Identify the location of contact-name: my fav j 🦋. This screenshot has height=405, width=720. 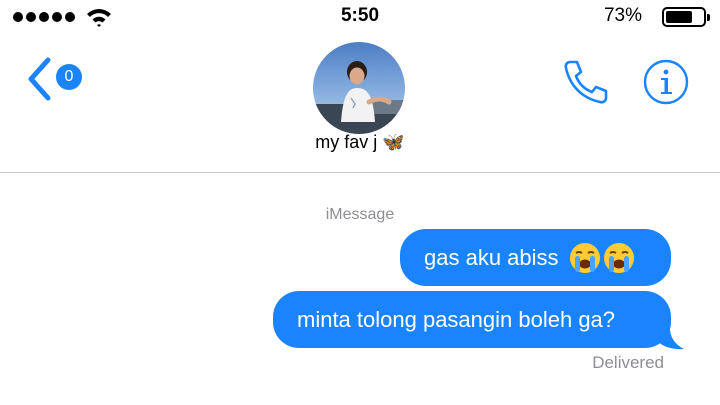
(360, 142).